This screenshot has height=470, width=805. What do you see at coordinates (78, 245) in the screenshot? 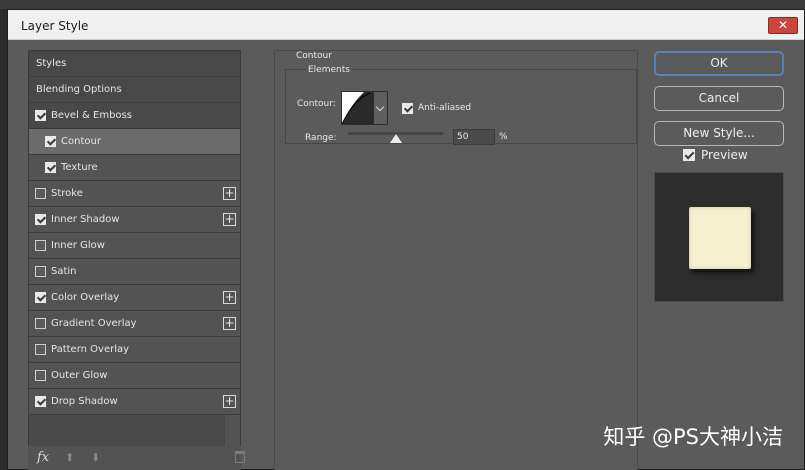
I see `style-item-label: Inner Glow` at bounding box center [78, 245].